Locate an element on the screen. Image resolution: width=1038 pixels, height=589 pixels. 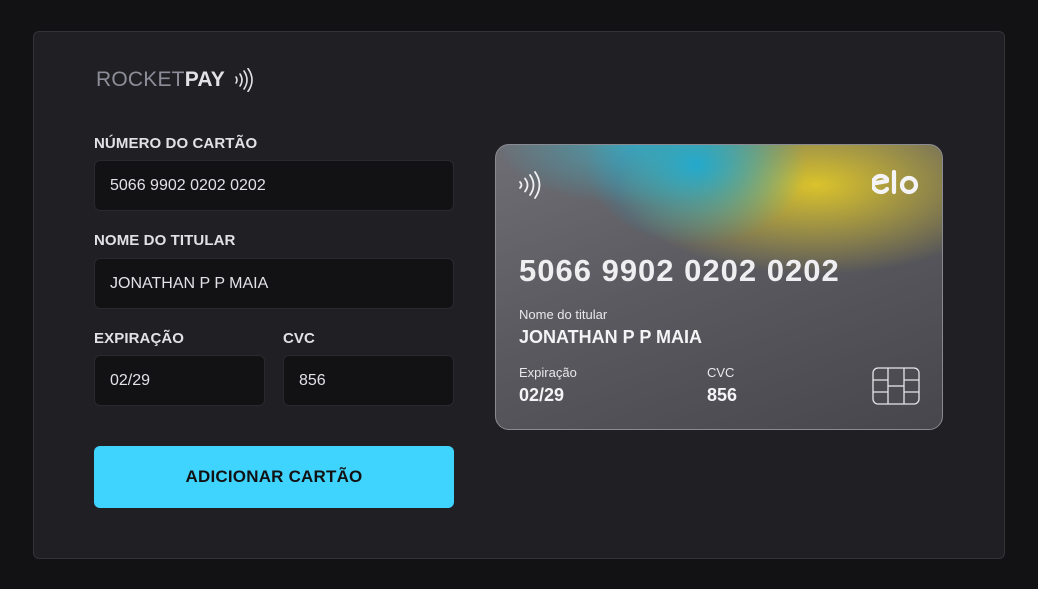
rocketpay-logo: ROCKET PAY is located at coordinates (176, 80).